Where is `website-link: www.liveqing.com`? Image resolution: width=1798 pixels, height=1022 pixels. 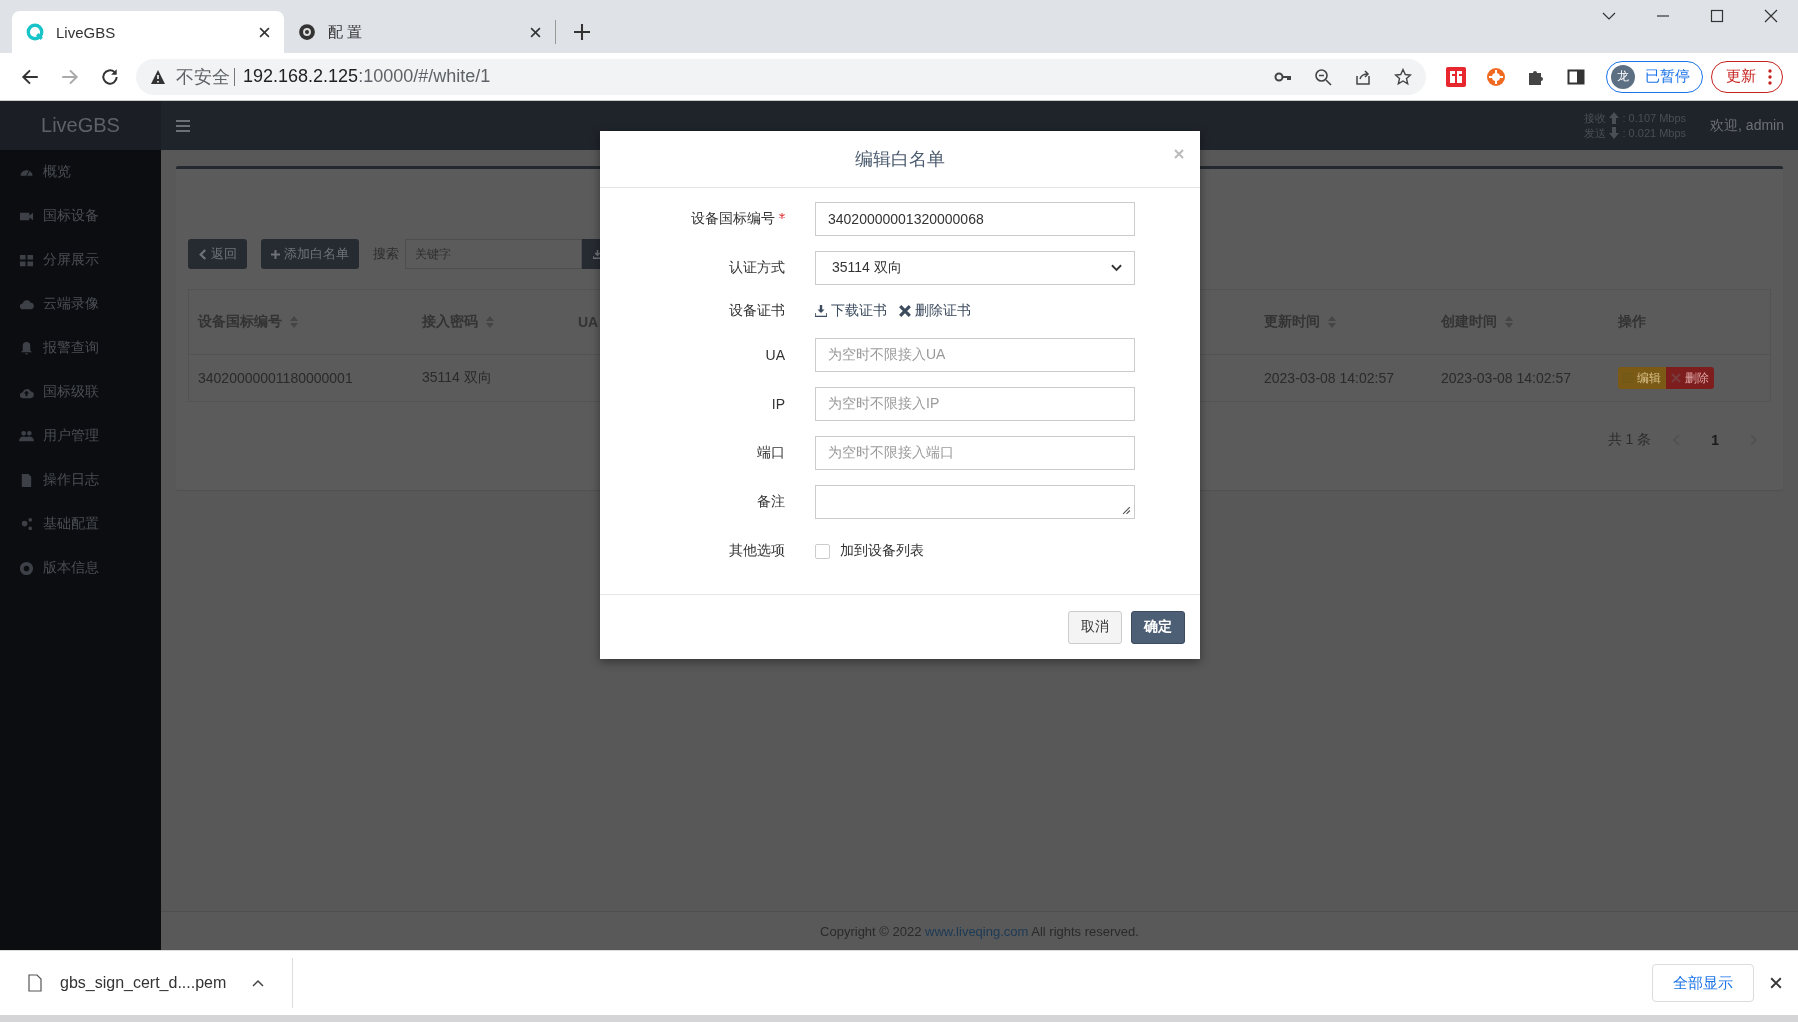
website-link: www.liveqing.com is located at coordinates (977, 931).